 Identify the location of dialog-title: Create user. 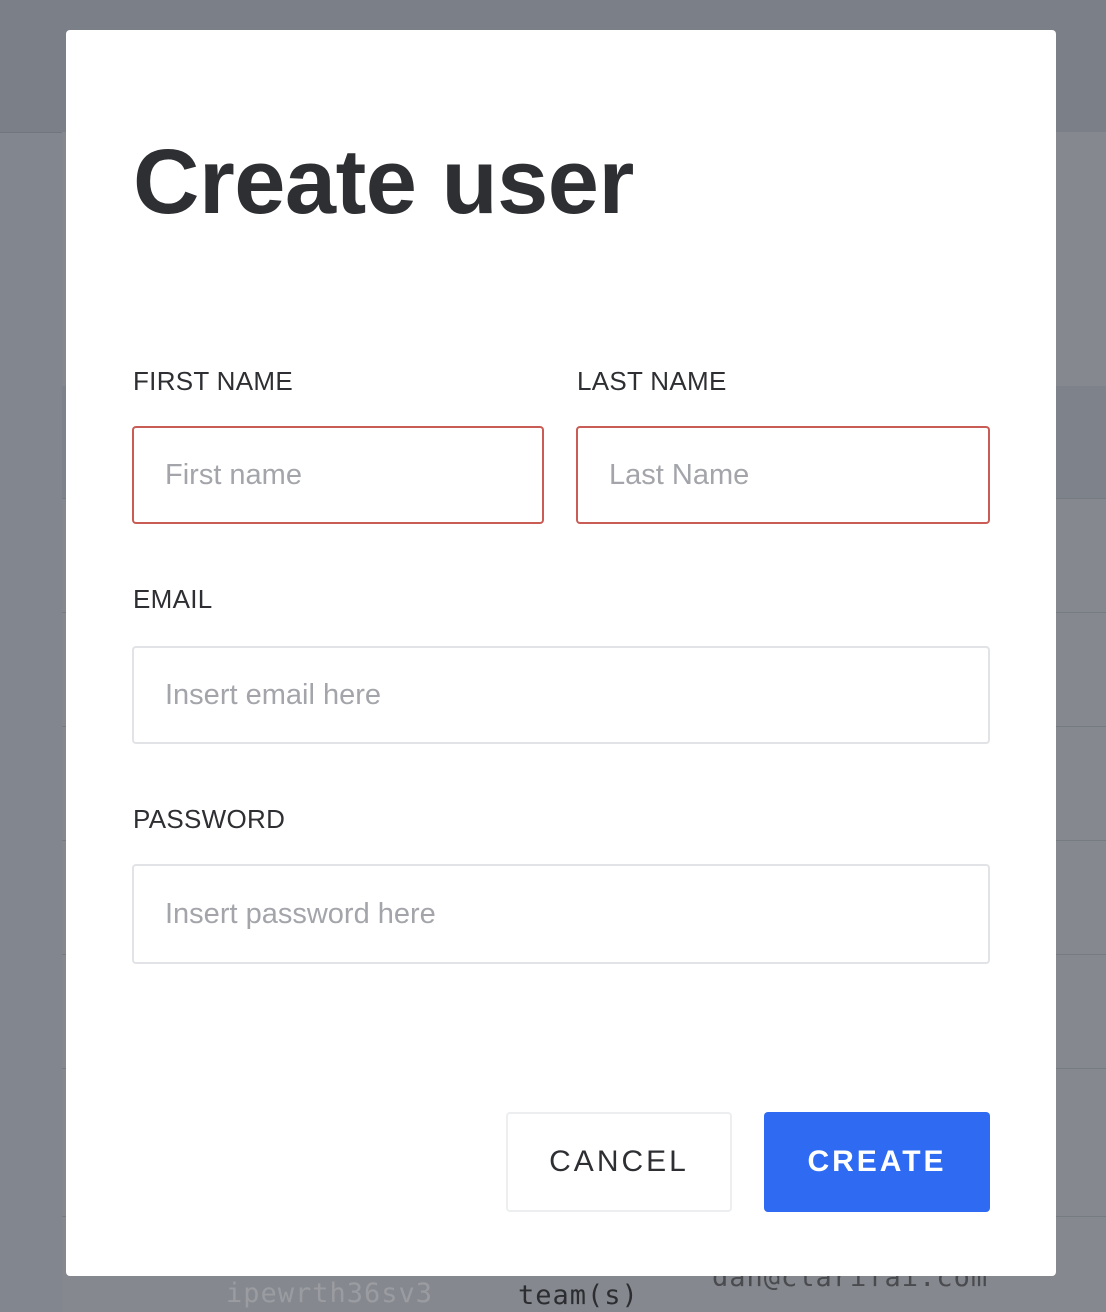
(383, 182).